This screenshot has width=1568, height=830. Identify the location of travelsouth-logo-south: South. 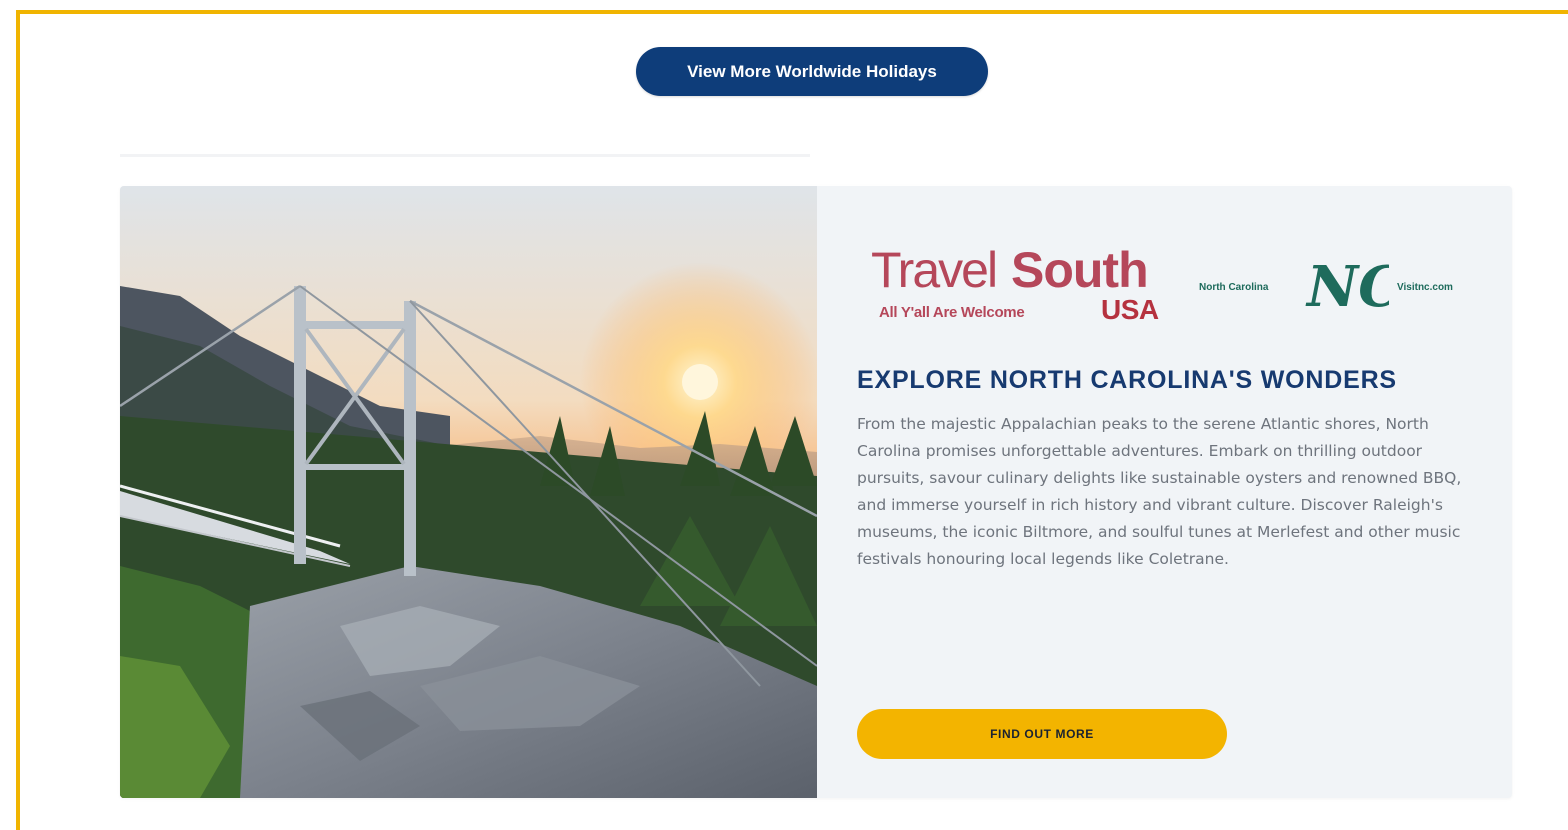
(1080, 270).